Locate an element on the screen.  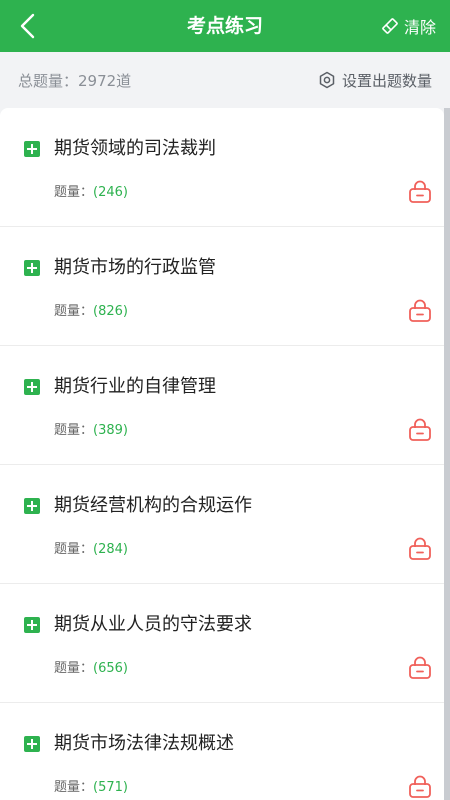
scrollbar is located at coordinates (447, 454).